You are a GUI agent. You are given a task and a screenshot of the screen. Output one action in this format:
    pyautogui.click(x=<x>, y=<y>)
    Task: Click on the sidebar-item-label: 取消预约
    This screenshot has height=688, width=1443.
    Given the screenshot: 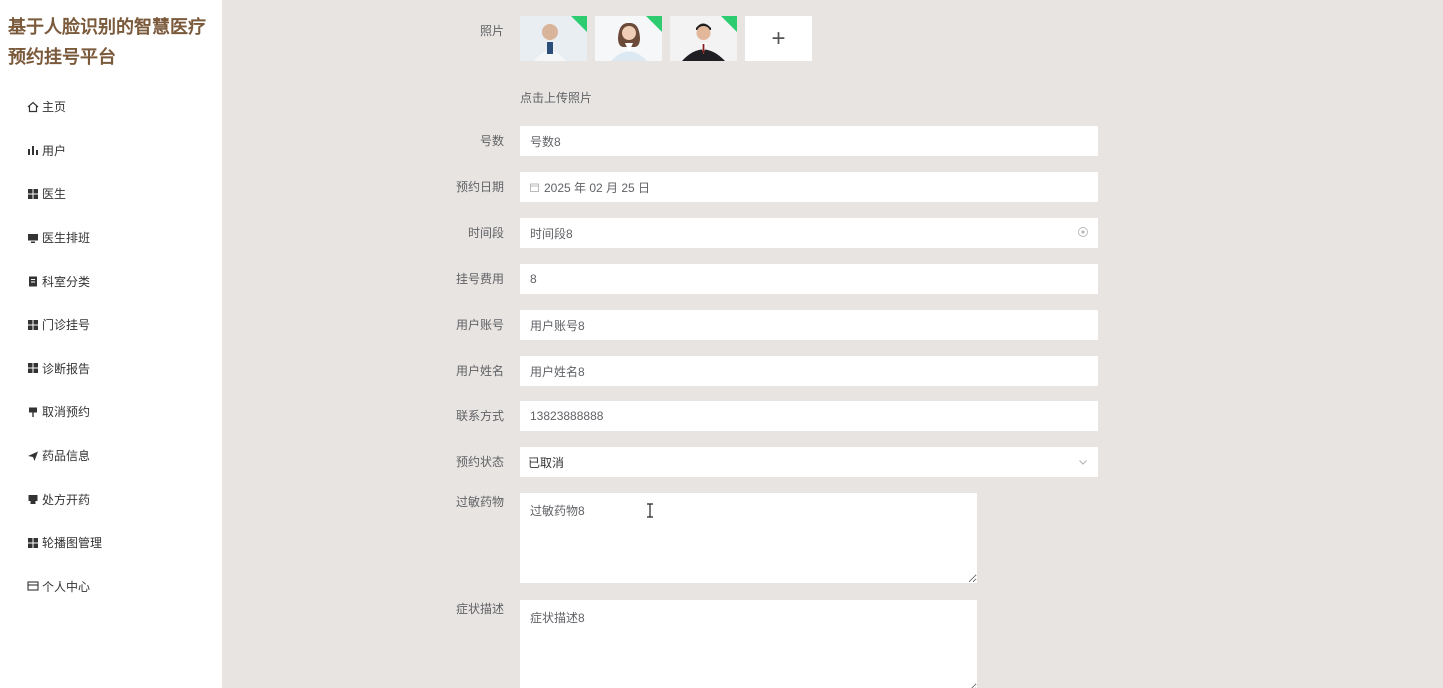 What is the action you would take?
    pyautogui.click(x=66, y=412)
    